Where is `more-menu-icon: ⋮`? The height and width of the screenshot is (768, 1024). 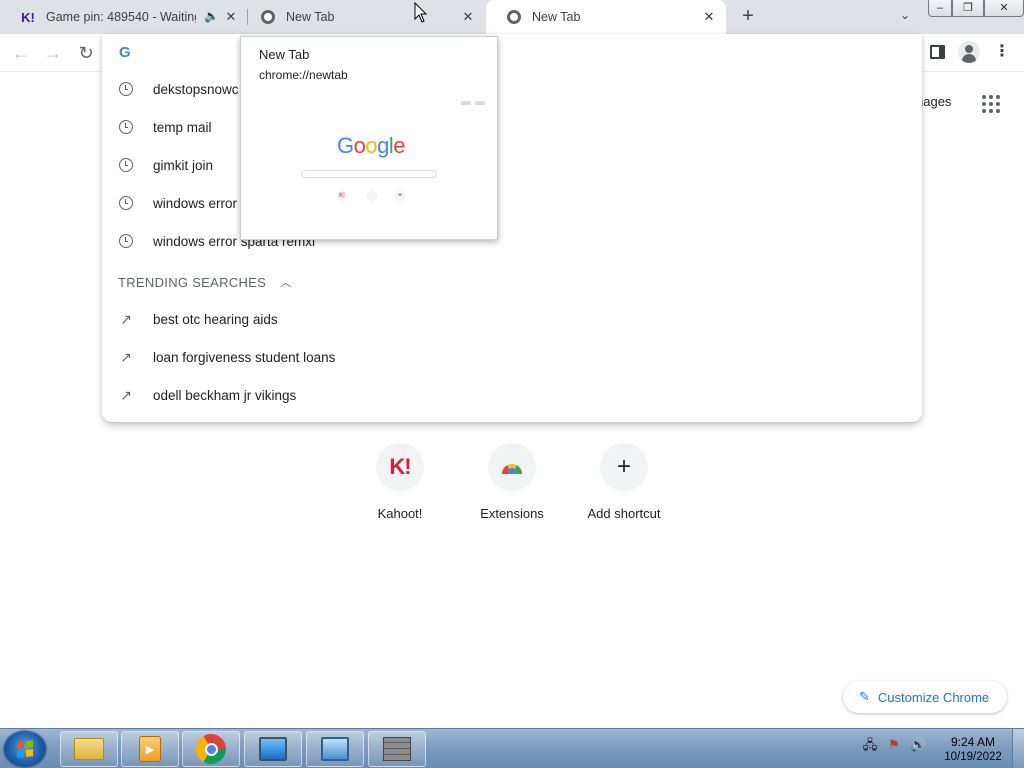
more-menu-icon: ⋮ is located at coordinates (1002, 52).